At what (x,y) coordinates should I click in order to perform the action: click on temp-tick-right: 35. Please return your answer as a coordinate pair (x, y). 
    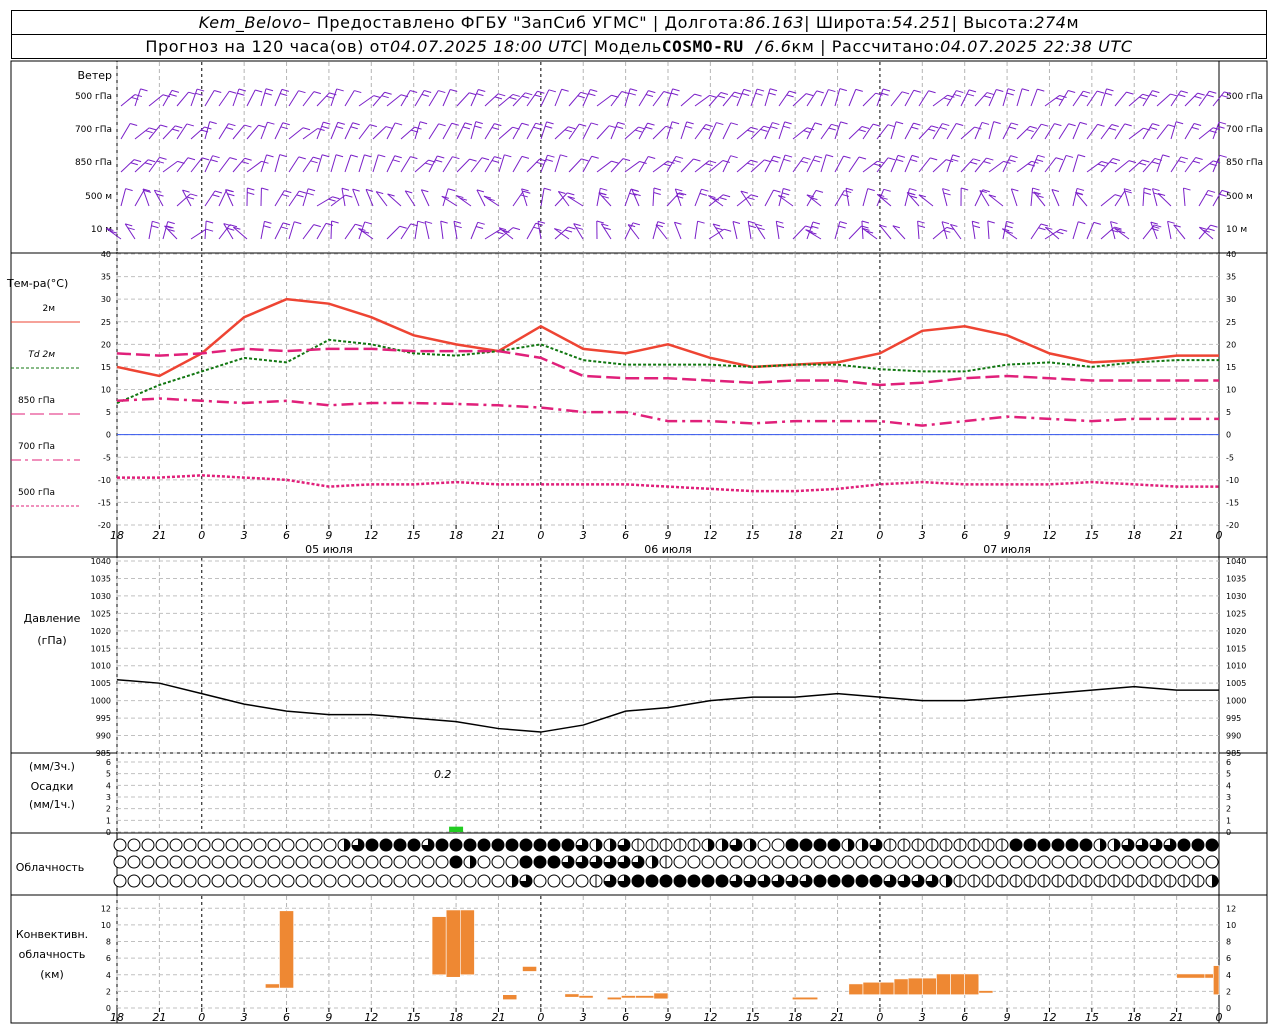
    Looking at the image, I should click on (1231, 277).